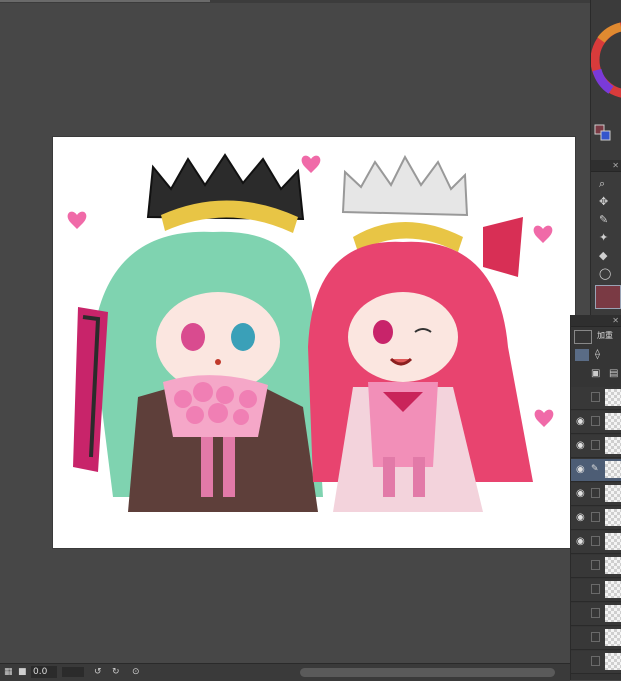 The height and width of the screenshot is (681, 621). I want to click on color-wheel, so click(605, 80).